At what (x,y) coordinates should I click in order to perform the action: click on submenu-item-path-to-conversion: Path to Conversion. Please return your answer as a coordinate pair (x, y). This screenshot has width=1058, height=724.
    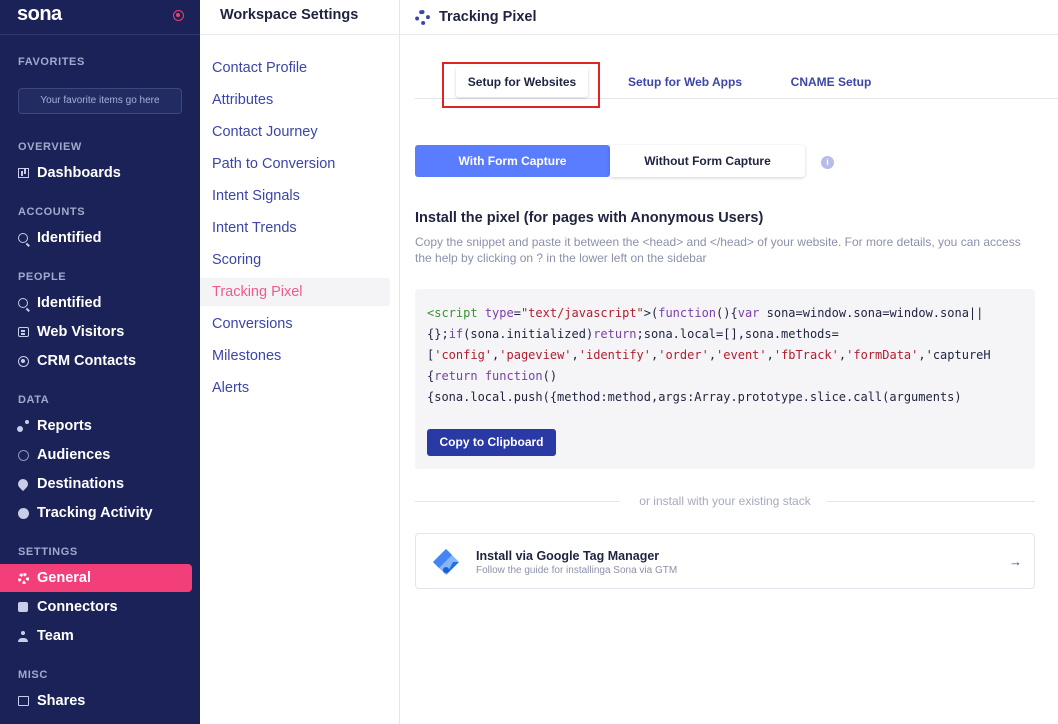
    Looking at the image, I should click on (295, 164).